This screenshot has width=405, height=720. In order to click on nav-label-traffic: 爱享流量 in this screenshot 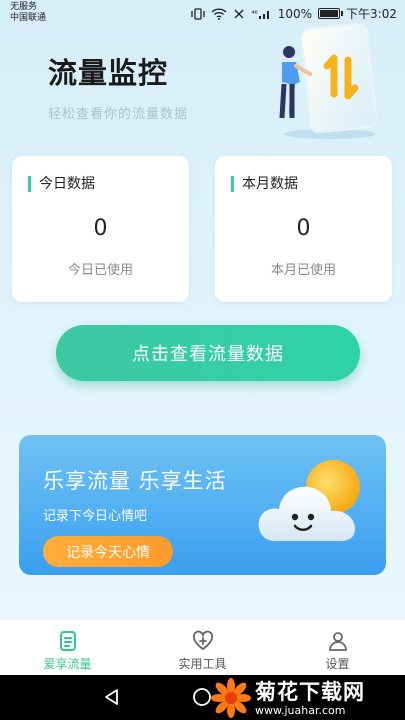, I will do `click(67, 664)`.